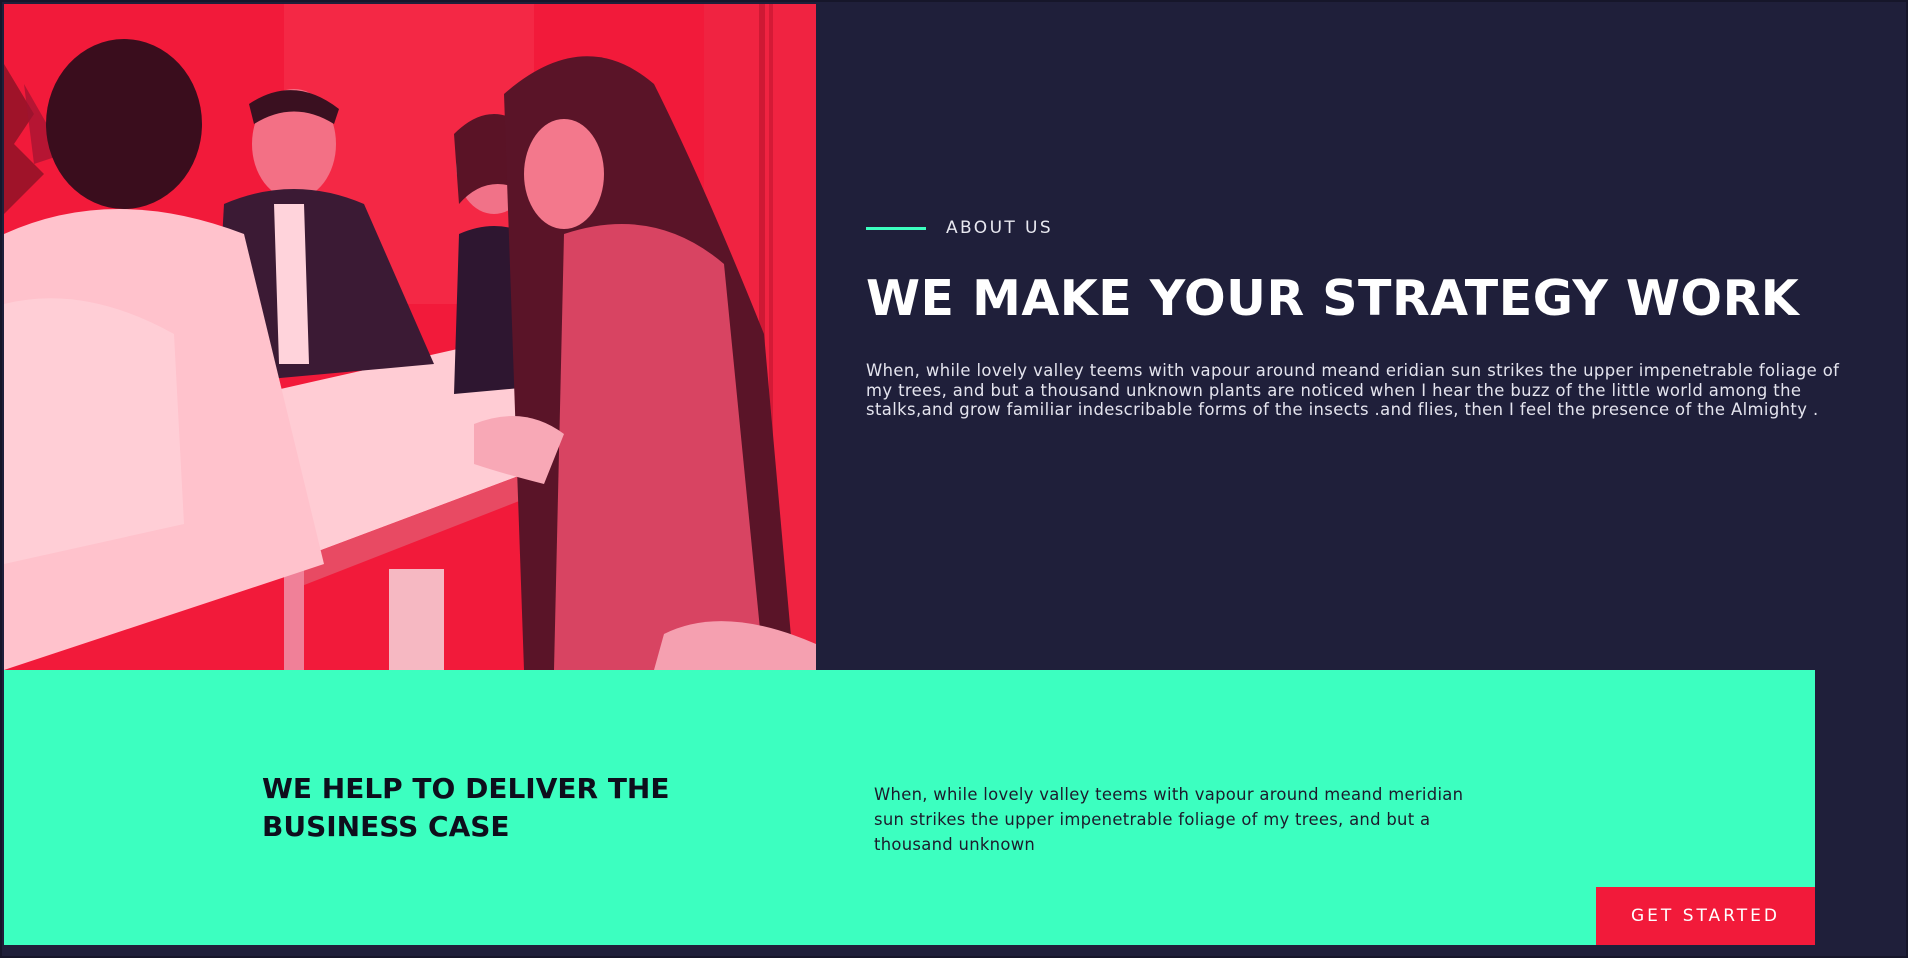  Describe the element at coordinates (896, 228) in the screenshot. I see `about-accent-line` at that location.